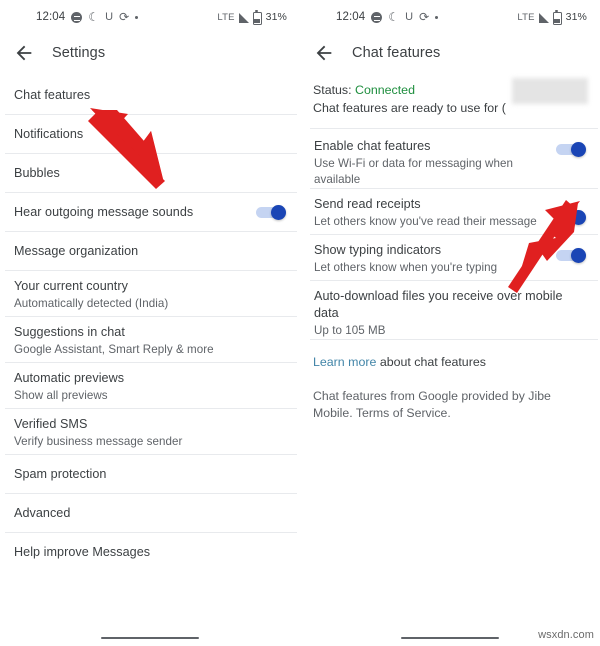 This screenshot has width=600, height=646. I want to click on row-texts: Spam protection, so click(152, 474).